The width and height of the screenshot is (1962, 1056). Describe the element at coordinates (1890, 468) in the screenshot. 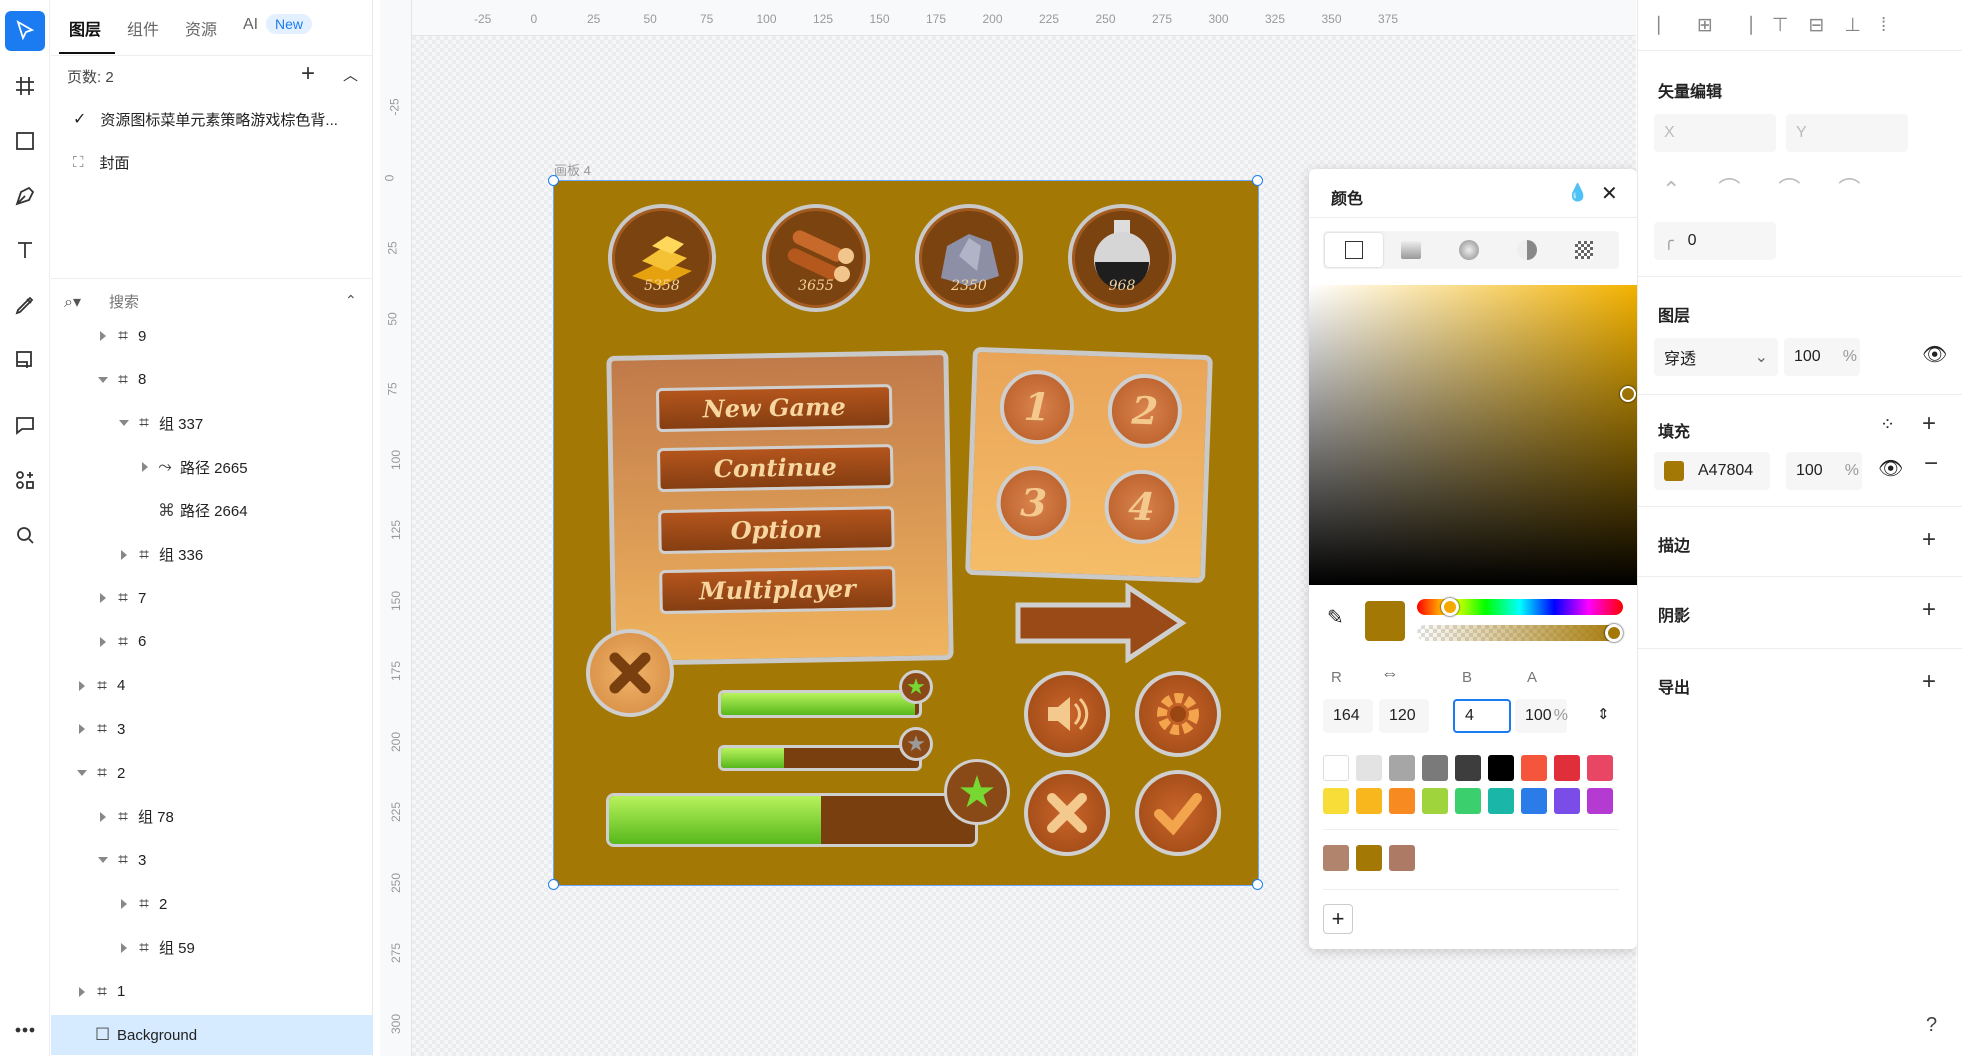

I see `fill-visibility-eye-icon: 👁` at that location.